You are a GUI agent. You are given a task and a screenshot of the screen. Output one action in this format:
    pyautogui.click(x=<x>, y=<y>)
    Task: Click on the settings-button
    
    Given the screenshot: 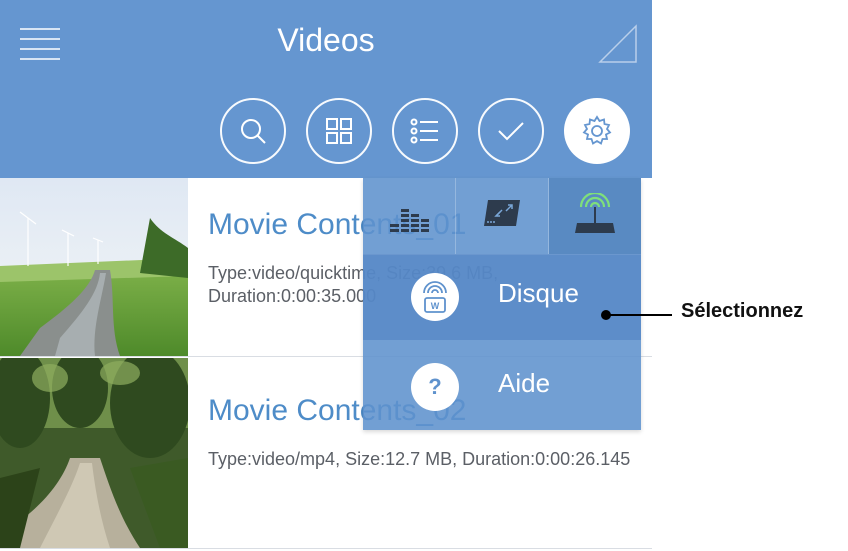 What is the action you would take?
    pyautogui.click(x=597, y=131)
    